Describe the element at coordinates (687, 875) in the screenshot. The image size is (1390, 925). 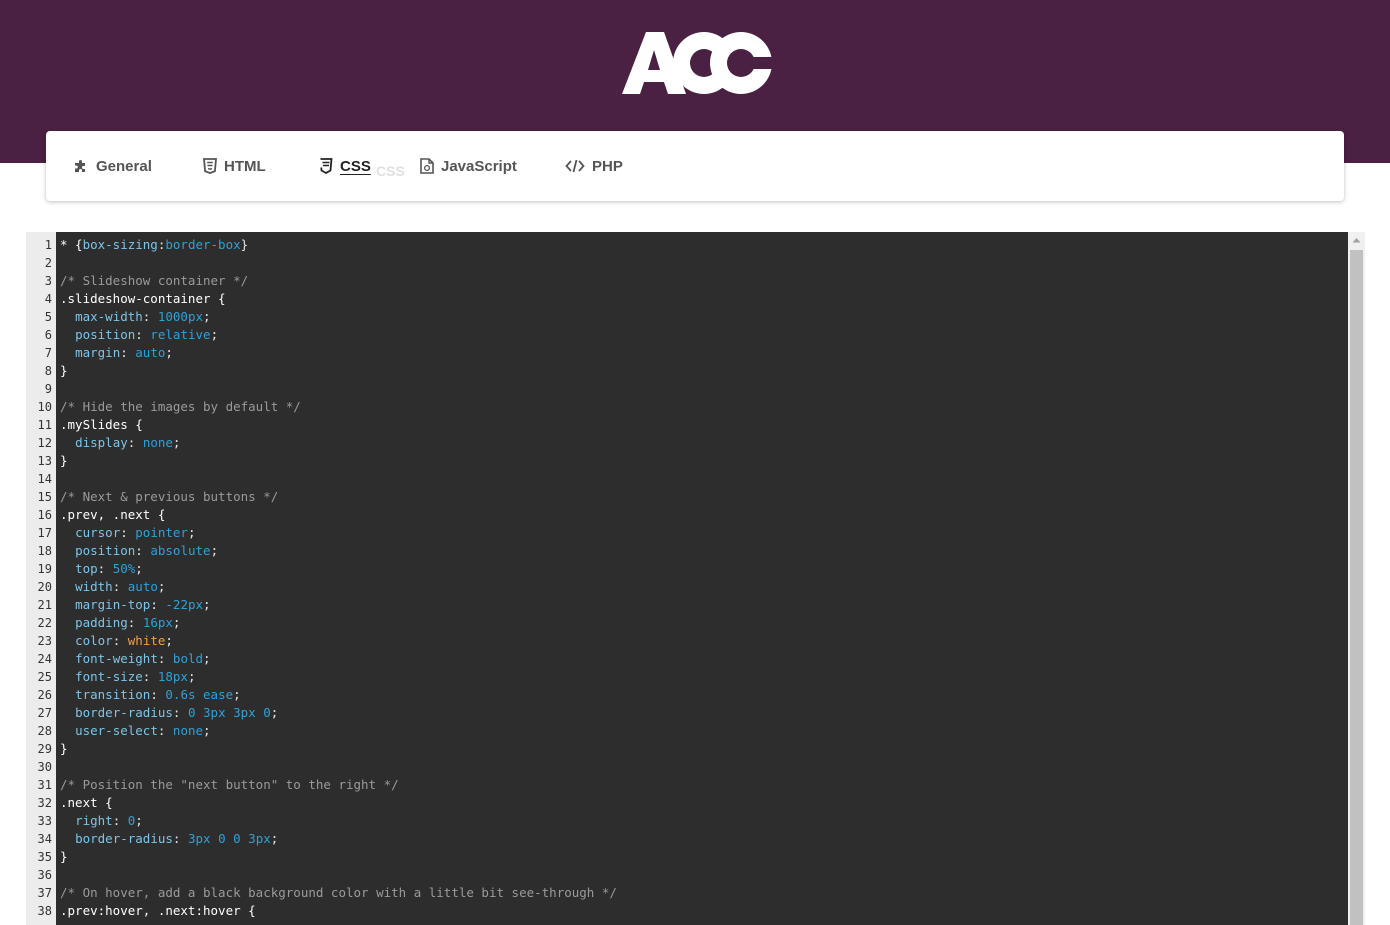
I see `code-line: 36` at that location.